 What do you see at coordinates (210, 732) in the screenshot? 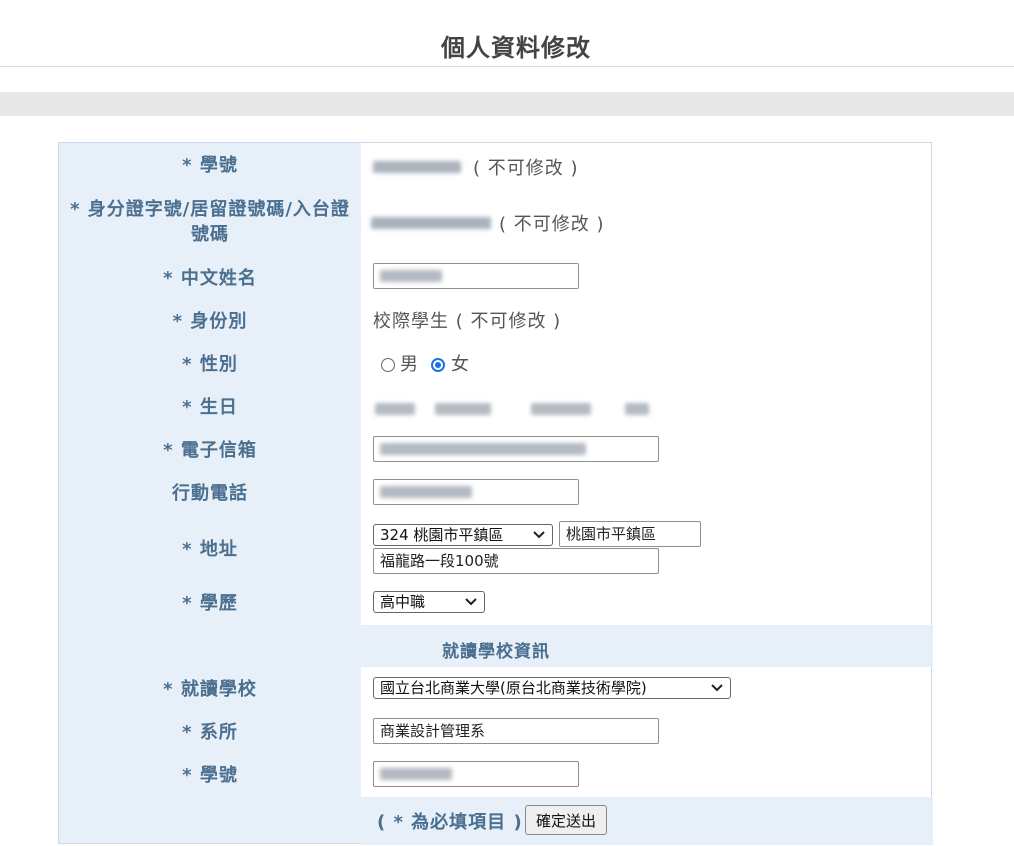
I see `department-label: * 系所` at bounding box center [210, 732].